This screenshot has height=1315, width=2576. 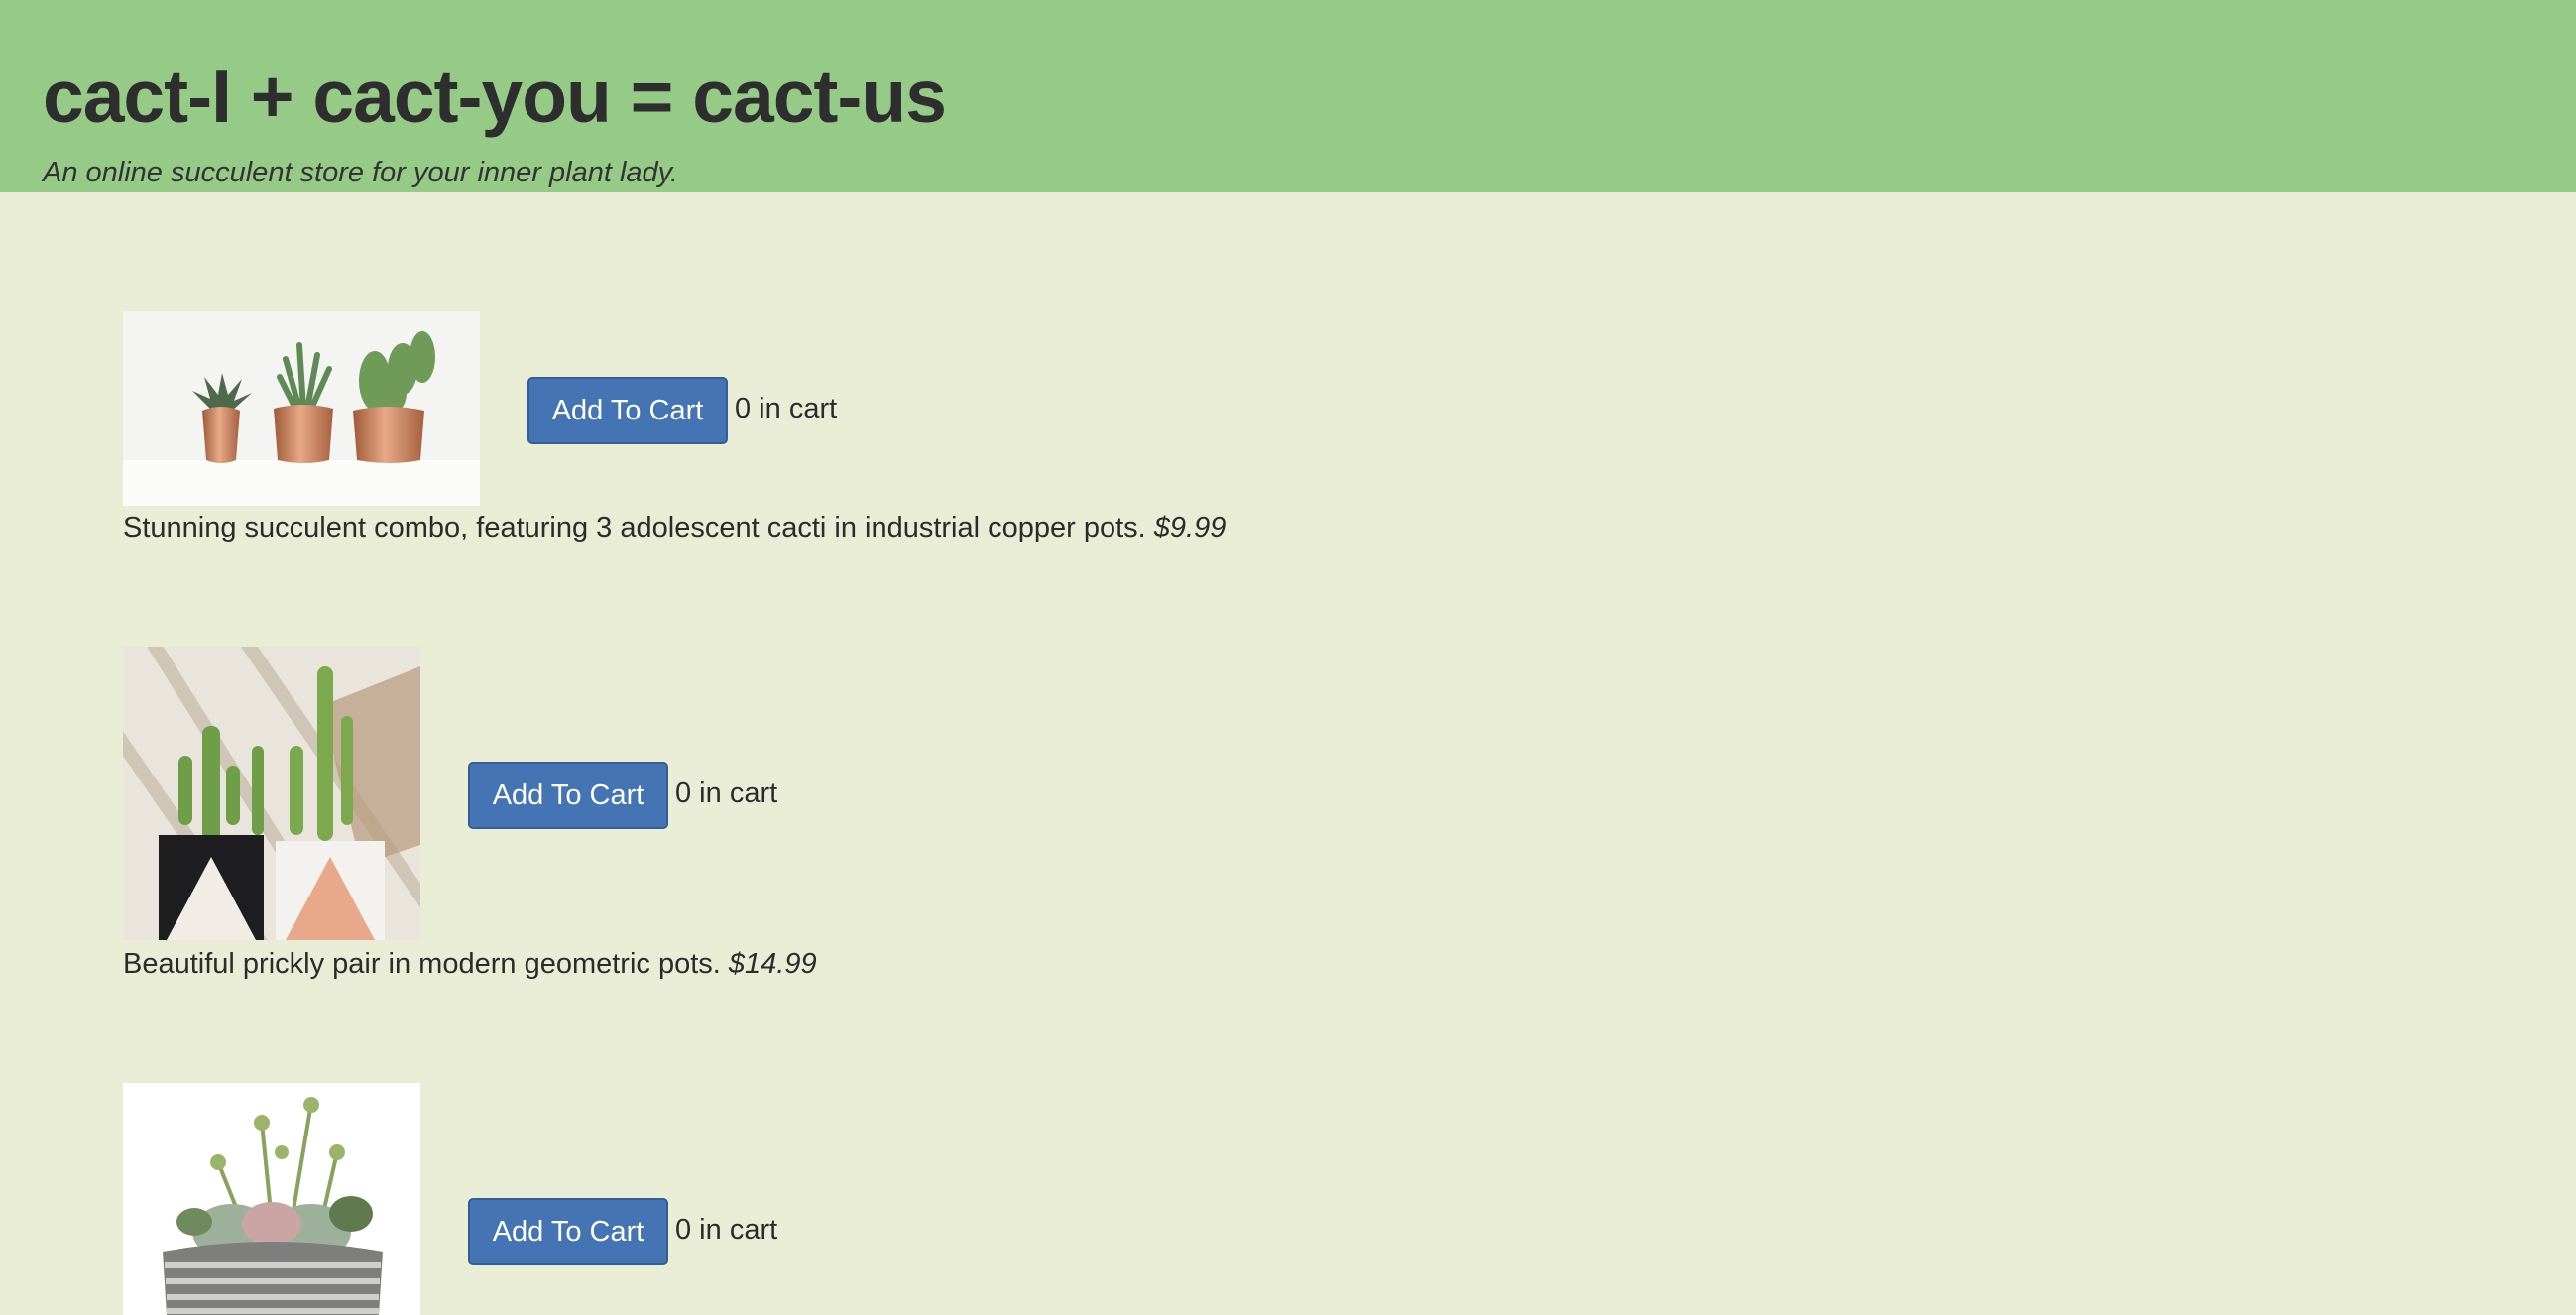 I want to click on product-price: $9.99, so click(x=1190, y=528).